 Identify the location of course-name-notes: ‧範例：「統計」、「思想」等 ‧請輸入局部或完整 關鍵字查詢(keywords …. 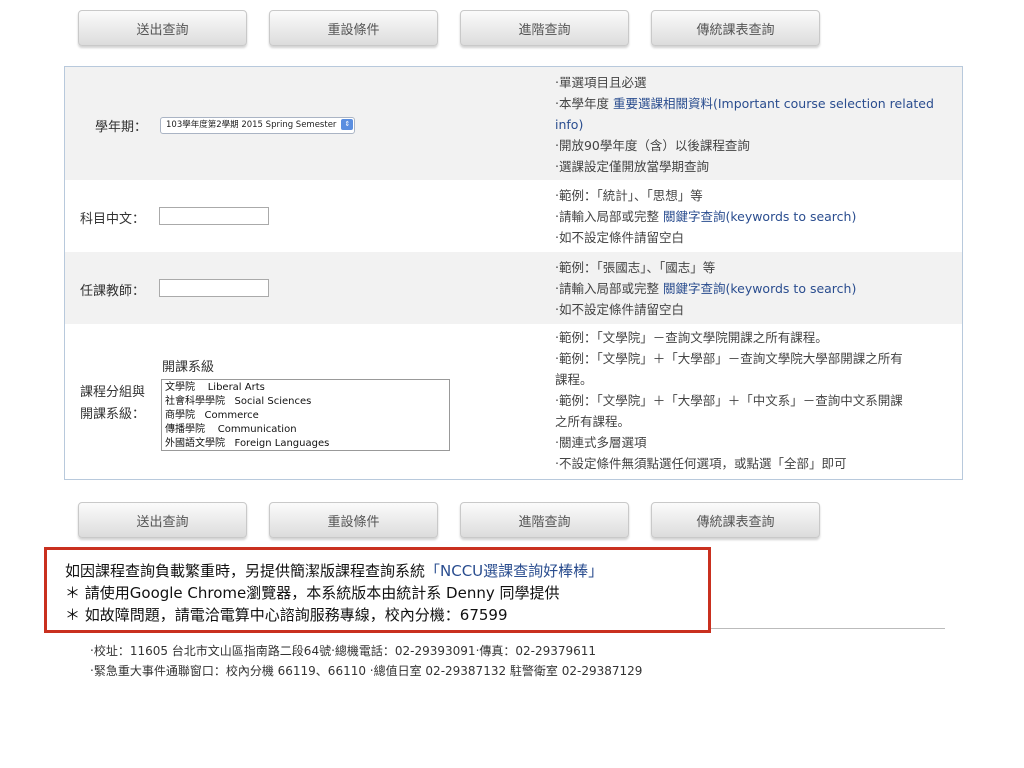
(757, 216).